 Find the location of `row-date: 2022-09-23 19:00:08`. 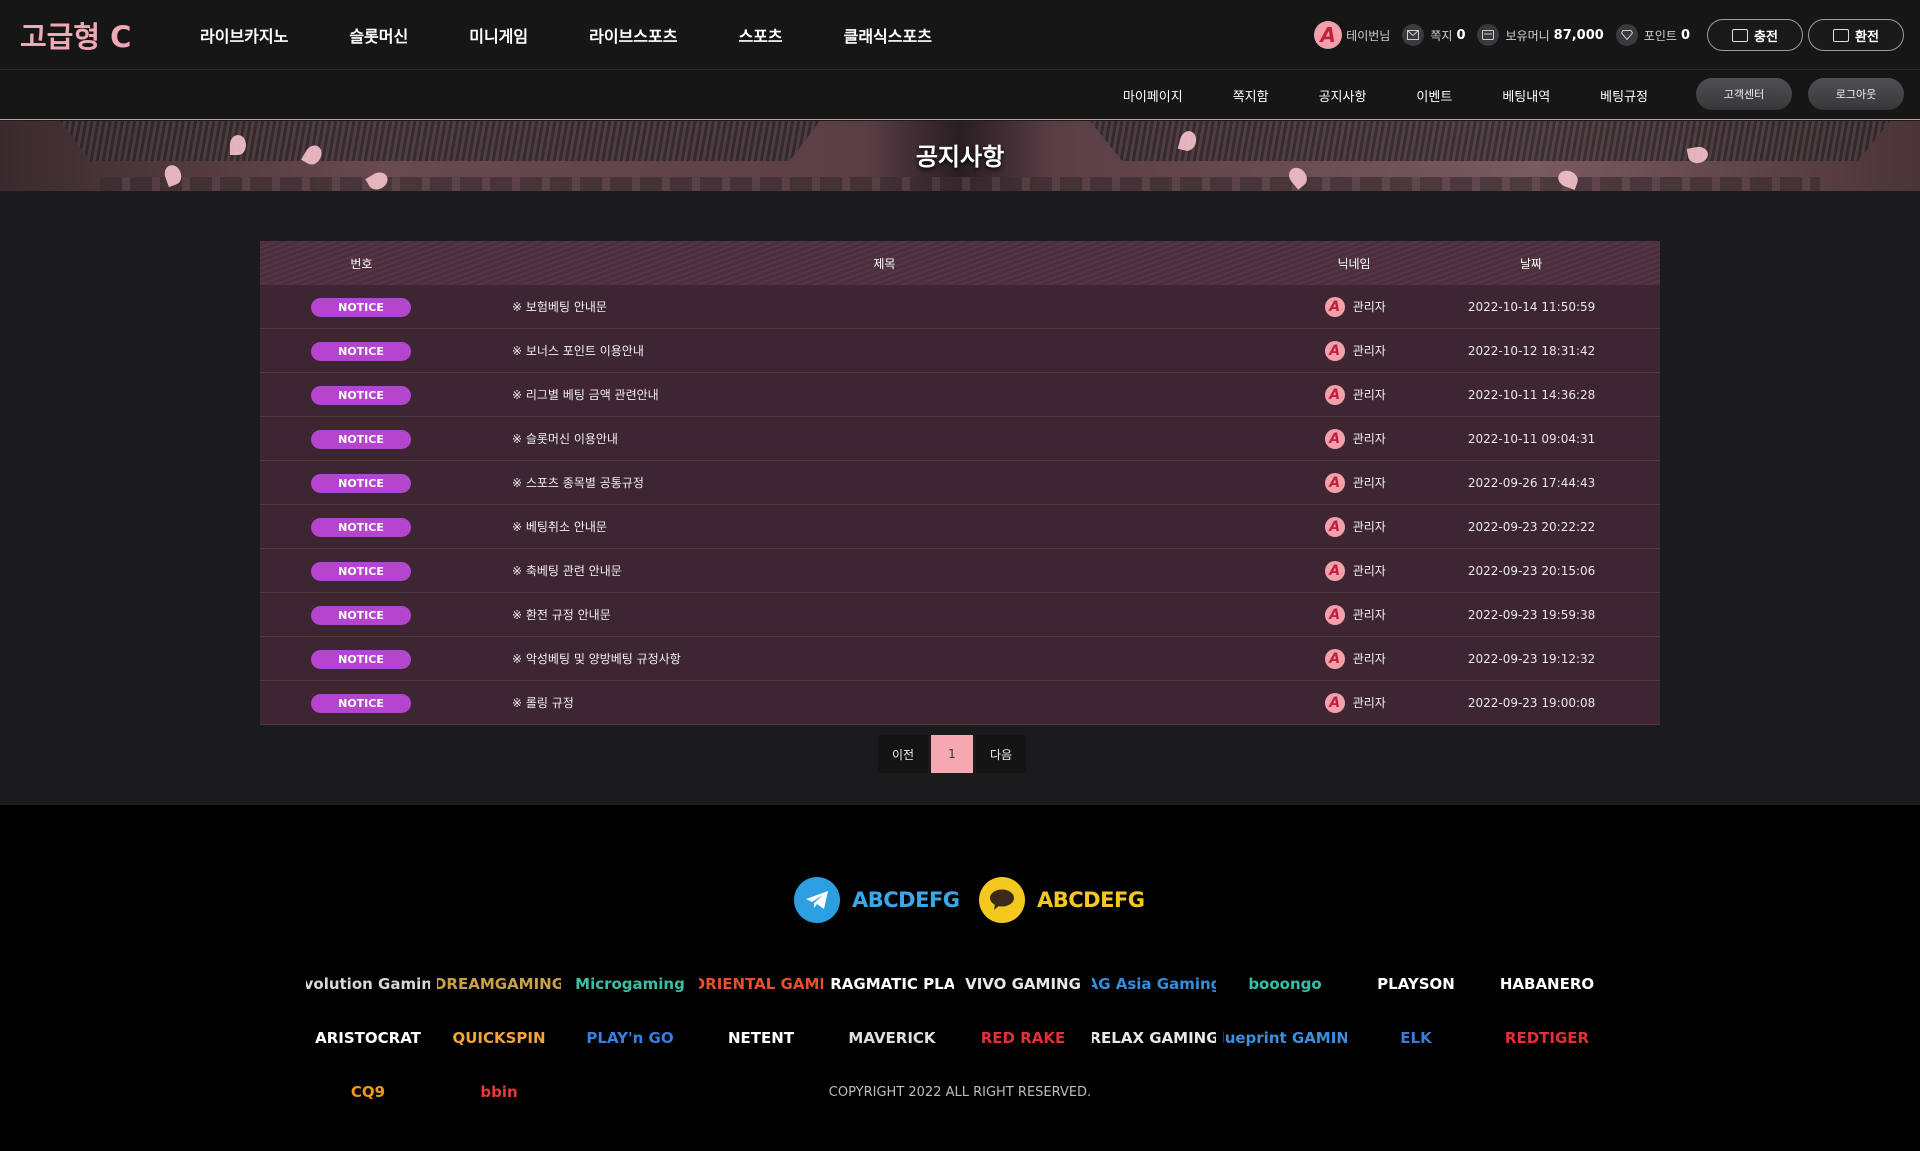

row-date: 2022-09-23 19:00:08 is located at coordinates (1531, 702).